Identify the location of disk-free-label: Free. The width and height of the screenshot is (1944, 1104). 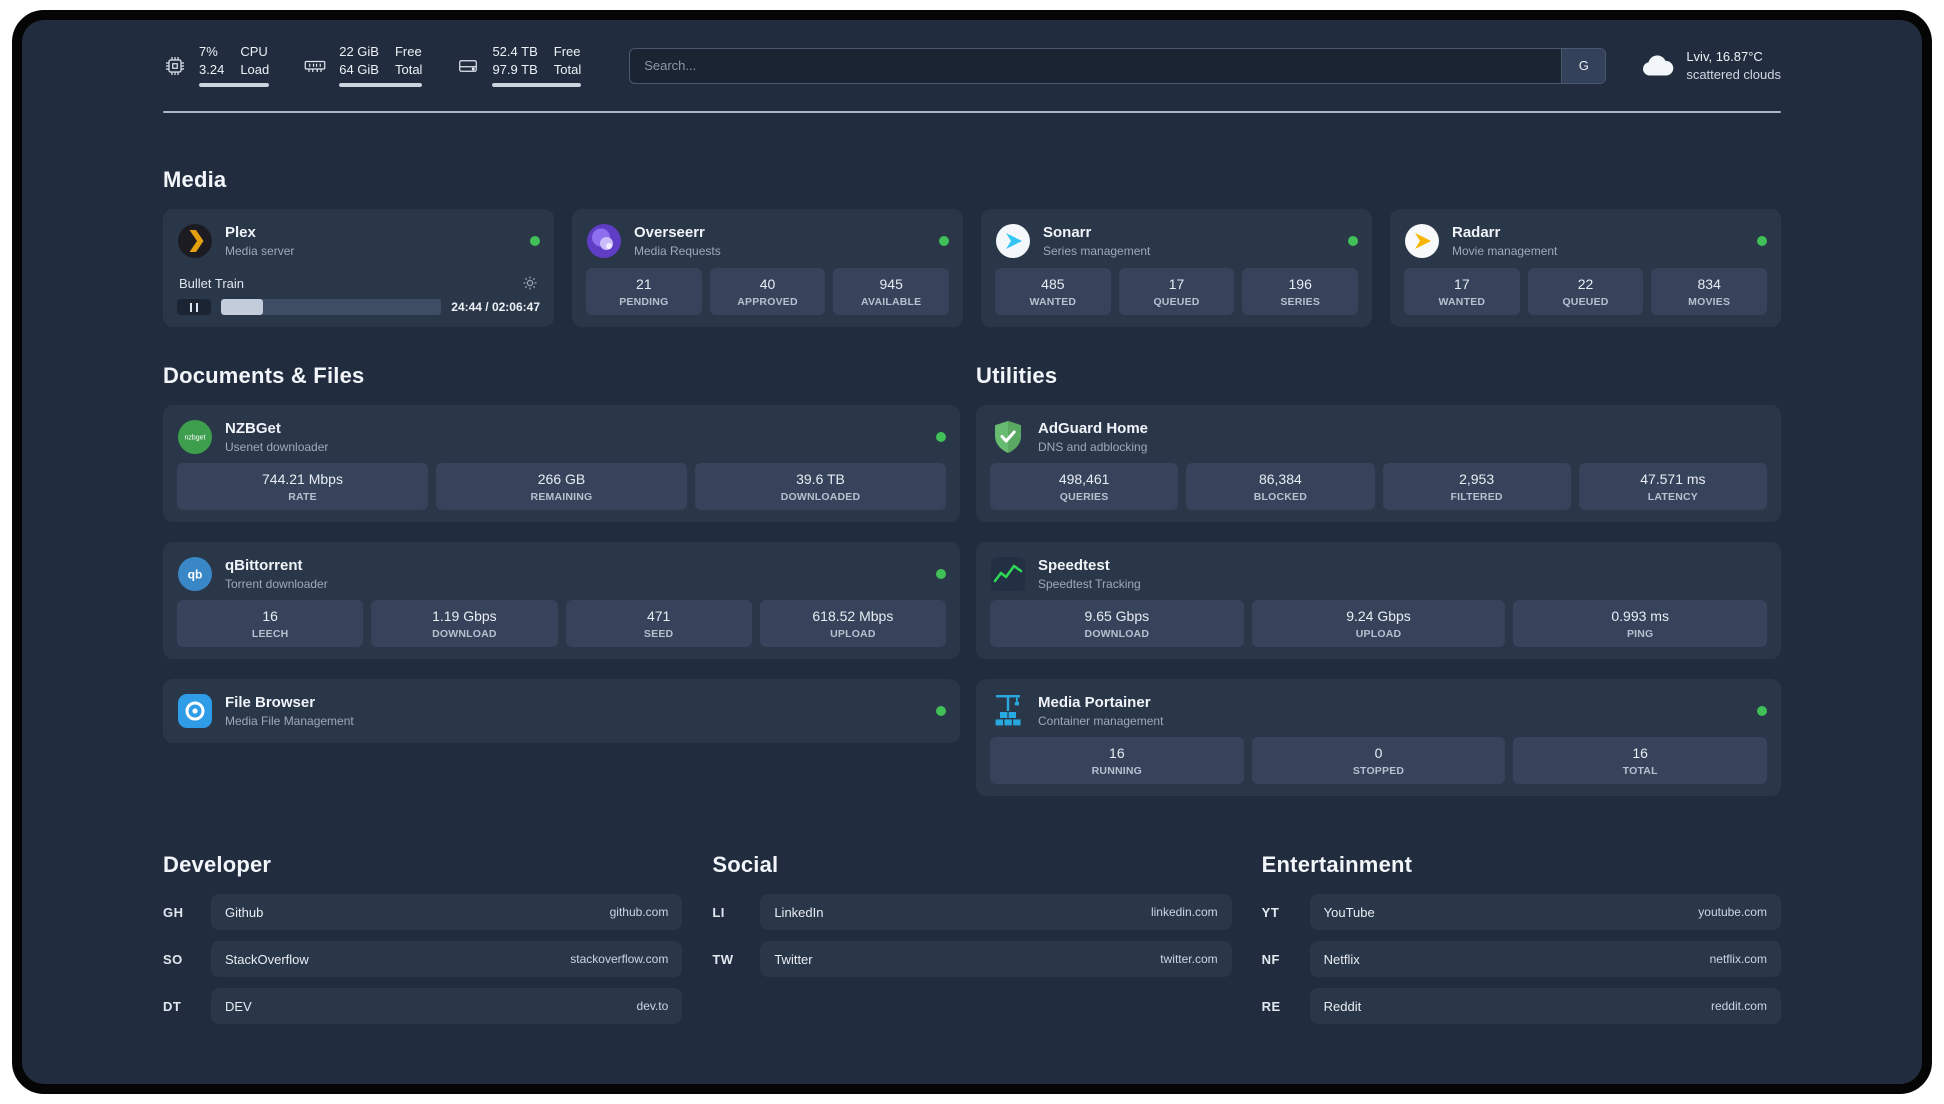
(567, 51).